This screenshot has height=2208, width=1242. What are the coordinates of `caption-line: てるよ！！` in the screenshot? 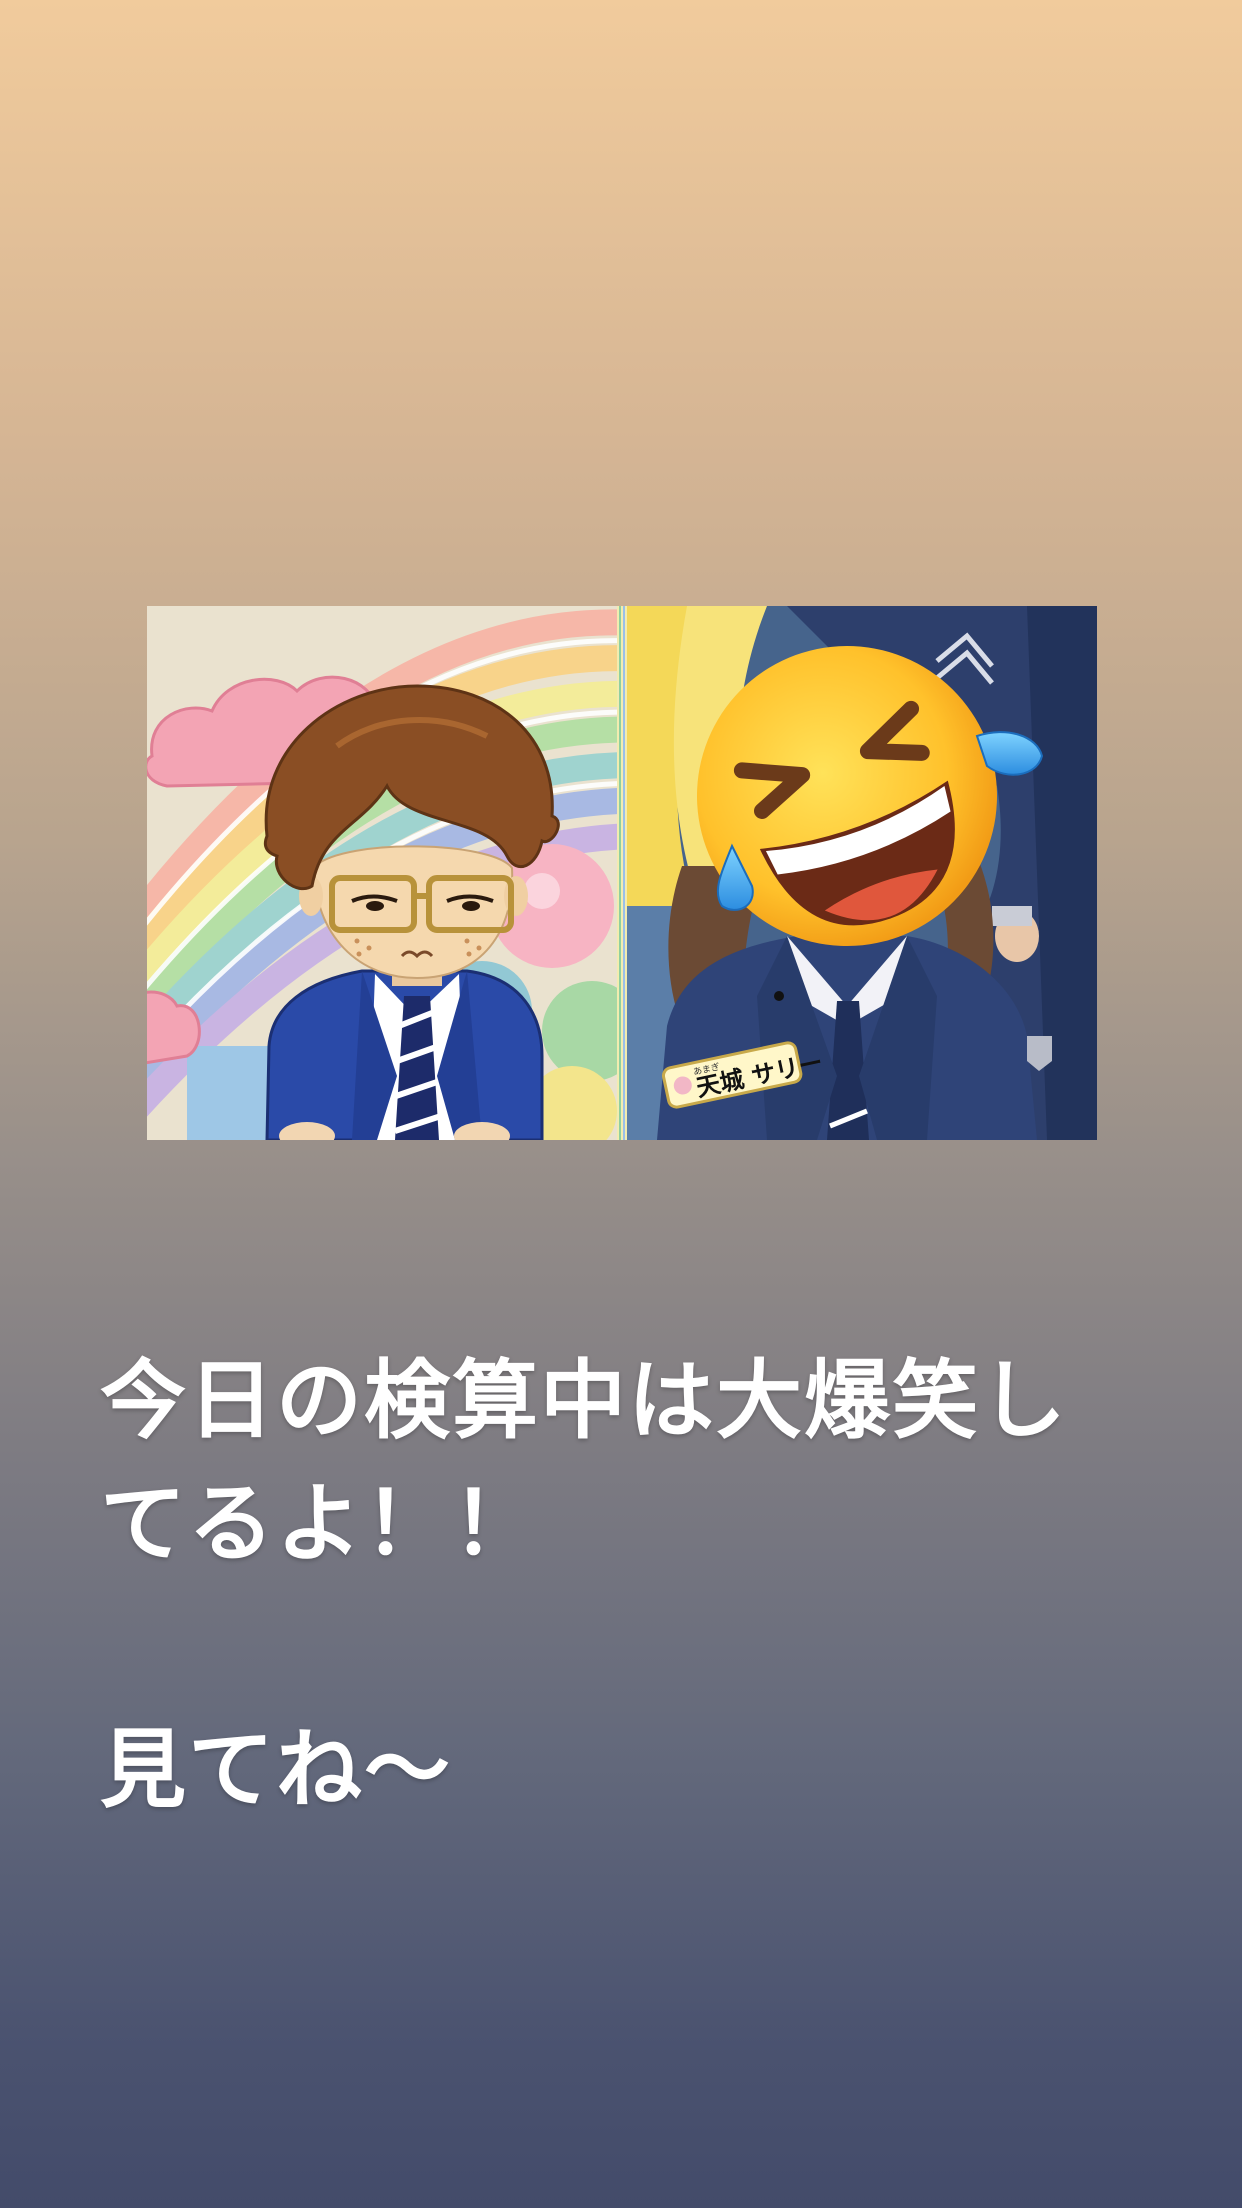 It's located at (320, 1524).